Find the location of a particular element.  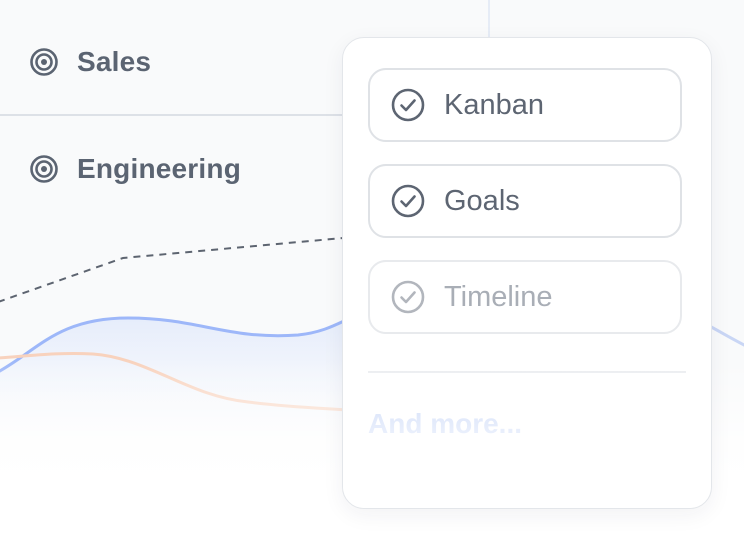

popup-divider is located at coordinates (527, 372).